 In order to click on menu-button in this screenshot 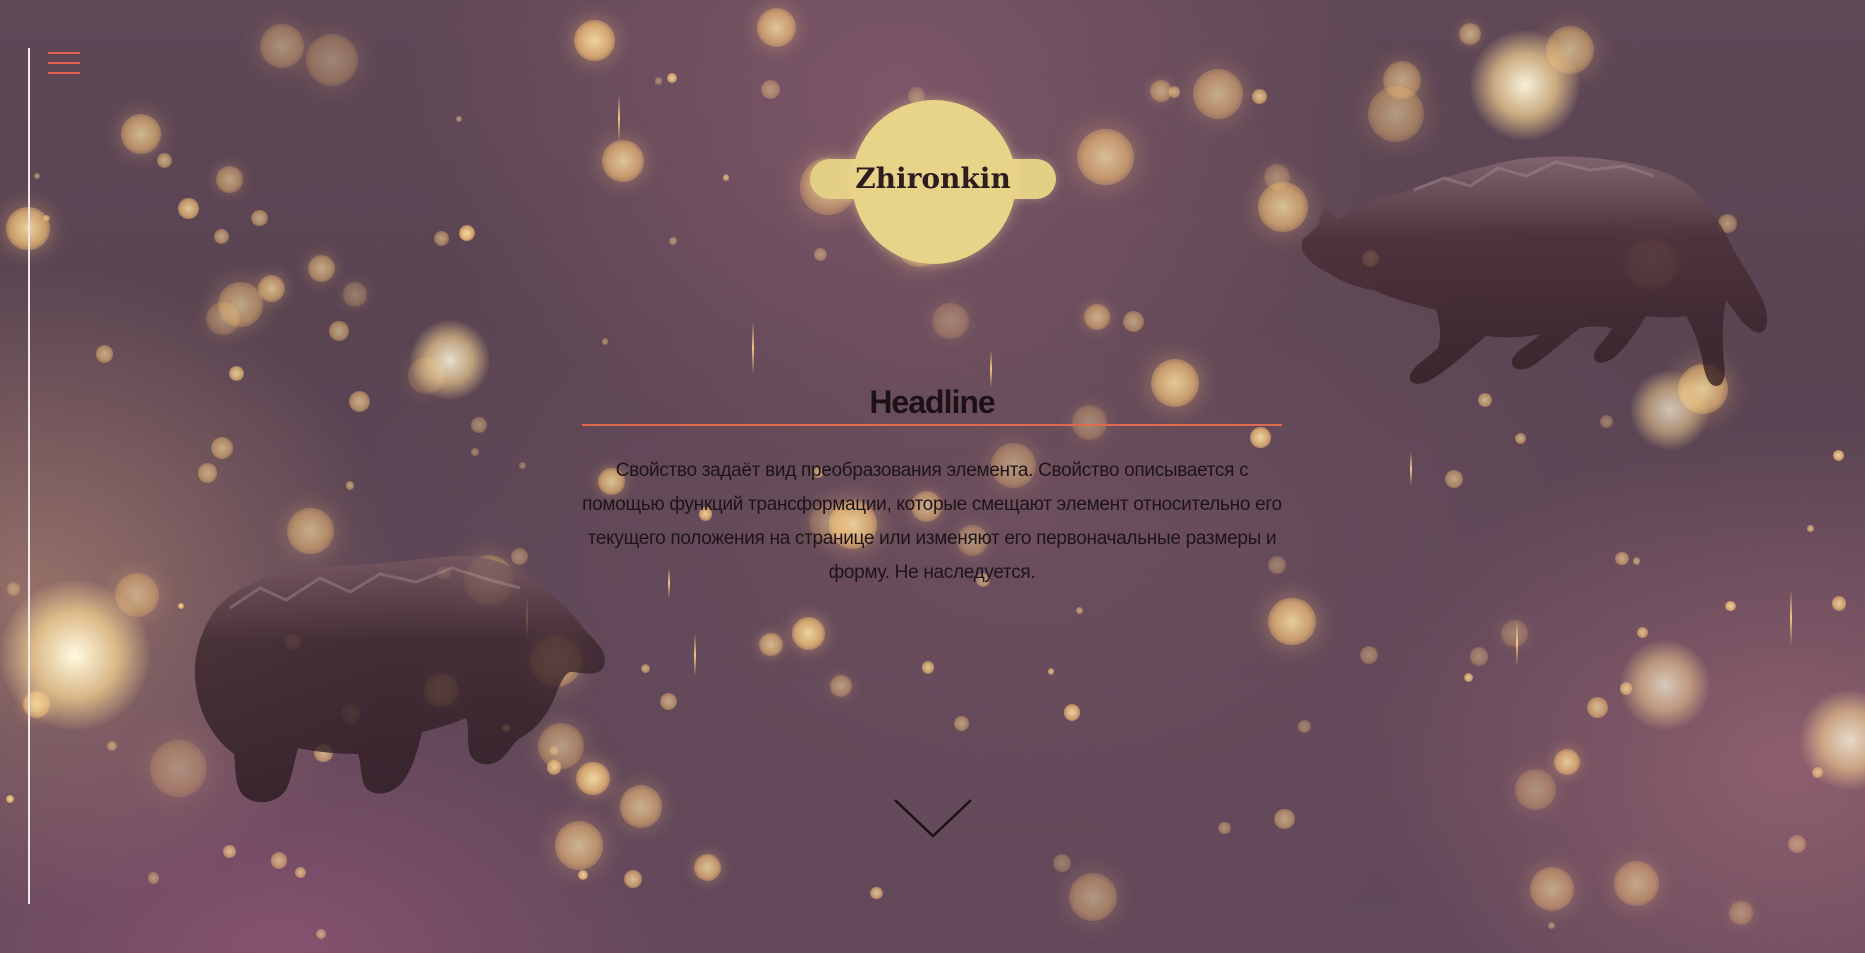, I will do `click(64, 64)`.